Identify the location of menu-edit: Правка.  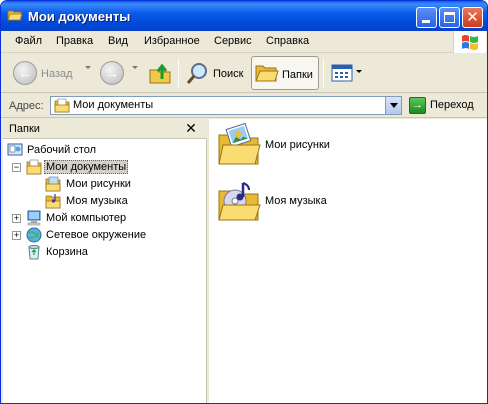
(74, 41).